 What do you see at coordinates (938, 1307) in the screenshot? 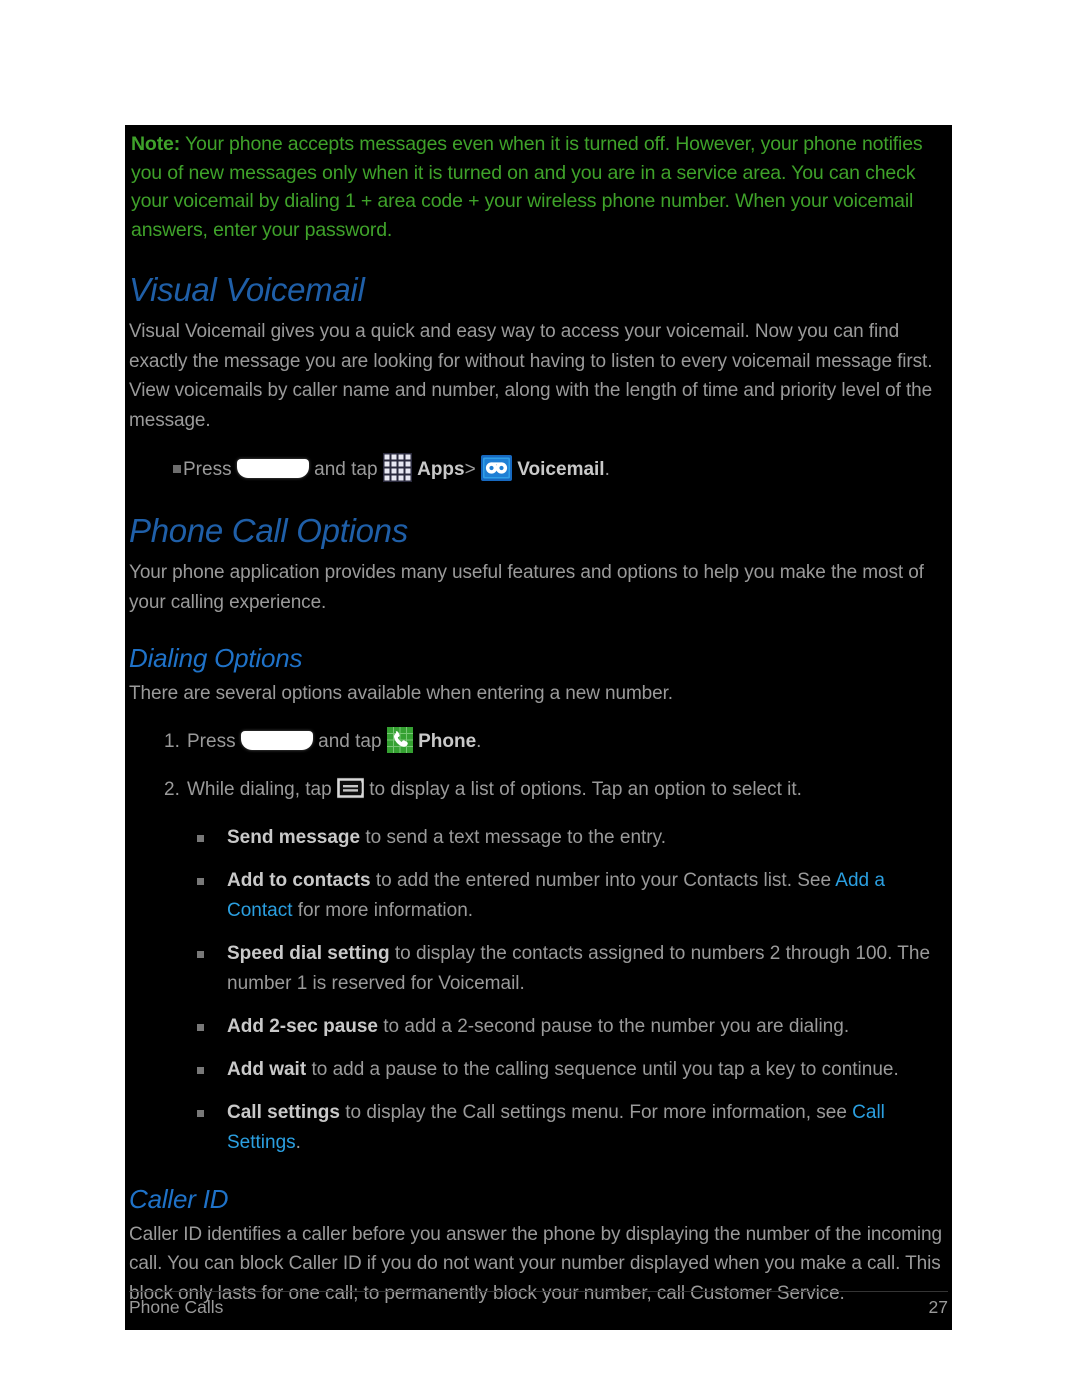
I see `footer-page-number: 27` at bounding box center [938, 1307].